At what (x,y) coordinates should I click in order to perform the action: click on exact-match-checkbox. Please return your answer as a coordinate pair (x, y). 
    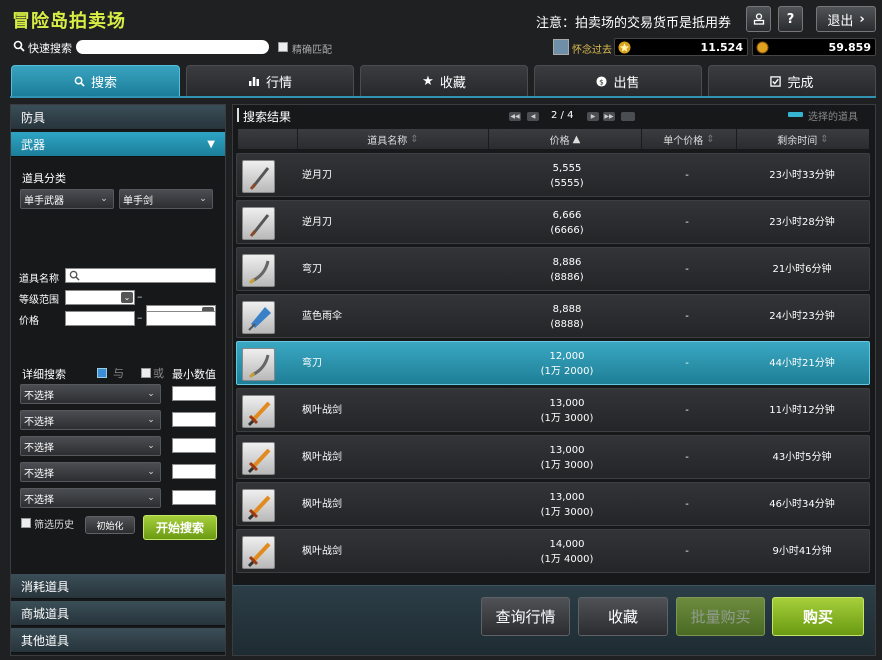
    Looking at the image, I should click on (283, 47).